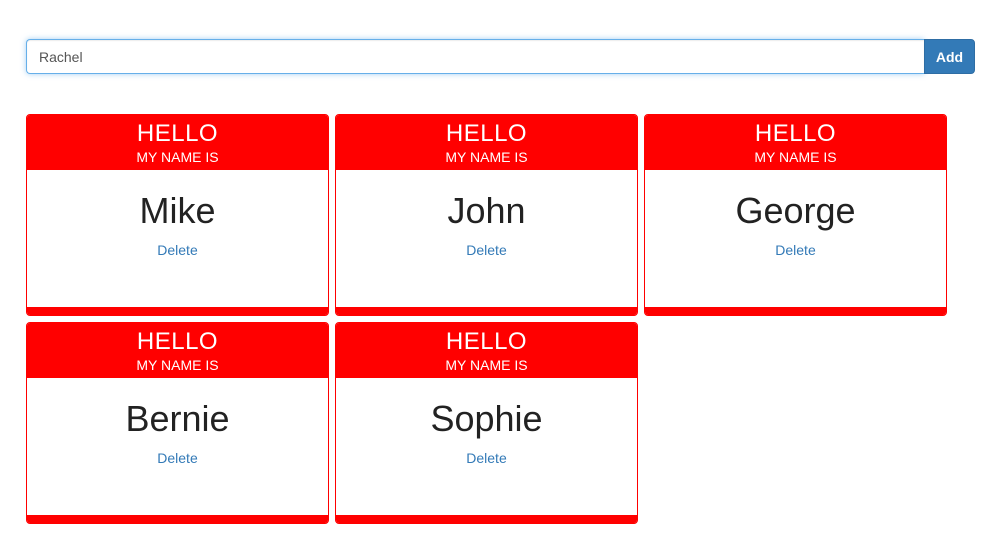  I want to click on person-name: George, so click(795, 210).